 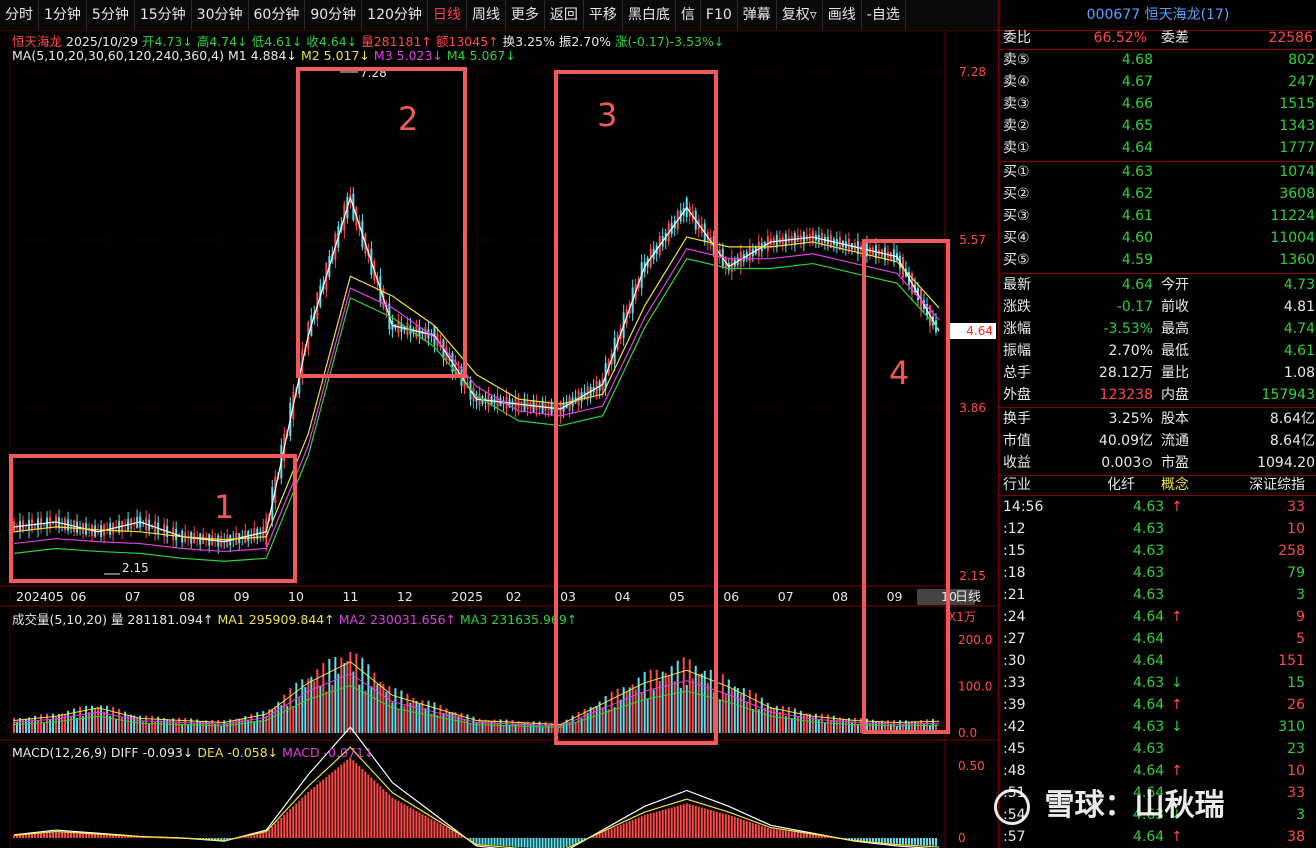 I want to click on toolbar-btn-7: 120分钟, so click(x=395, y=15).